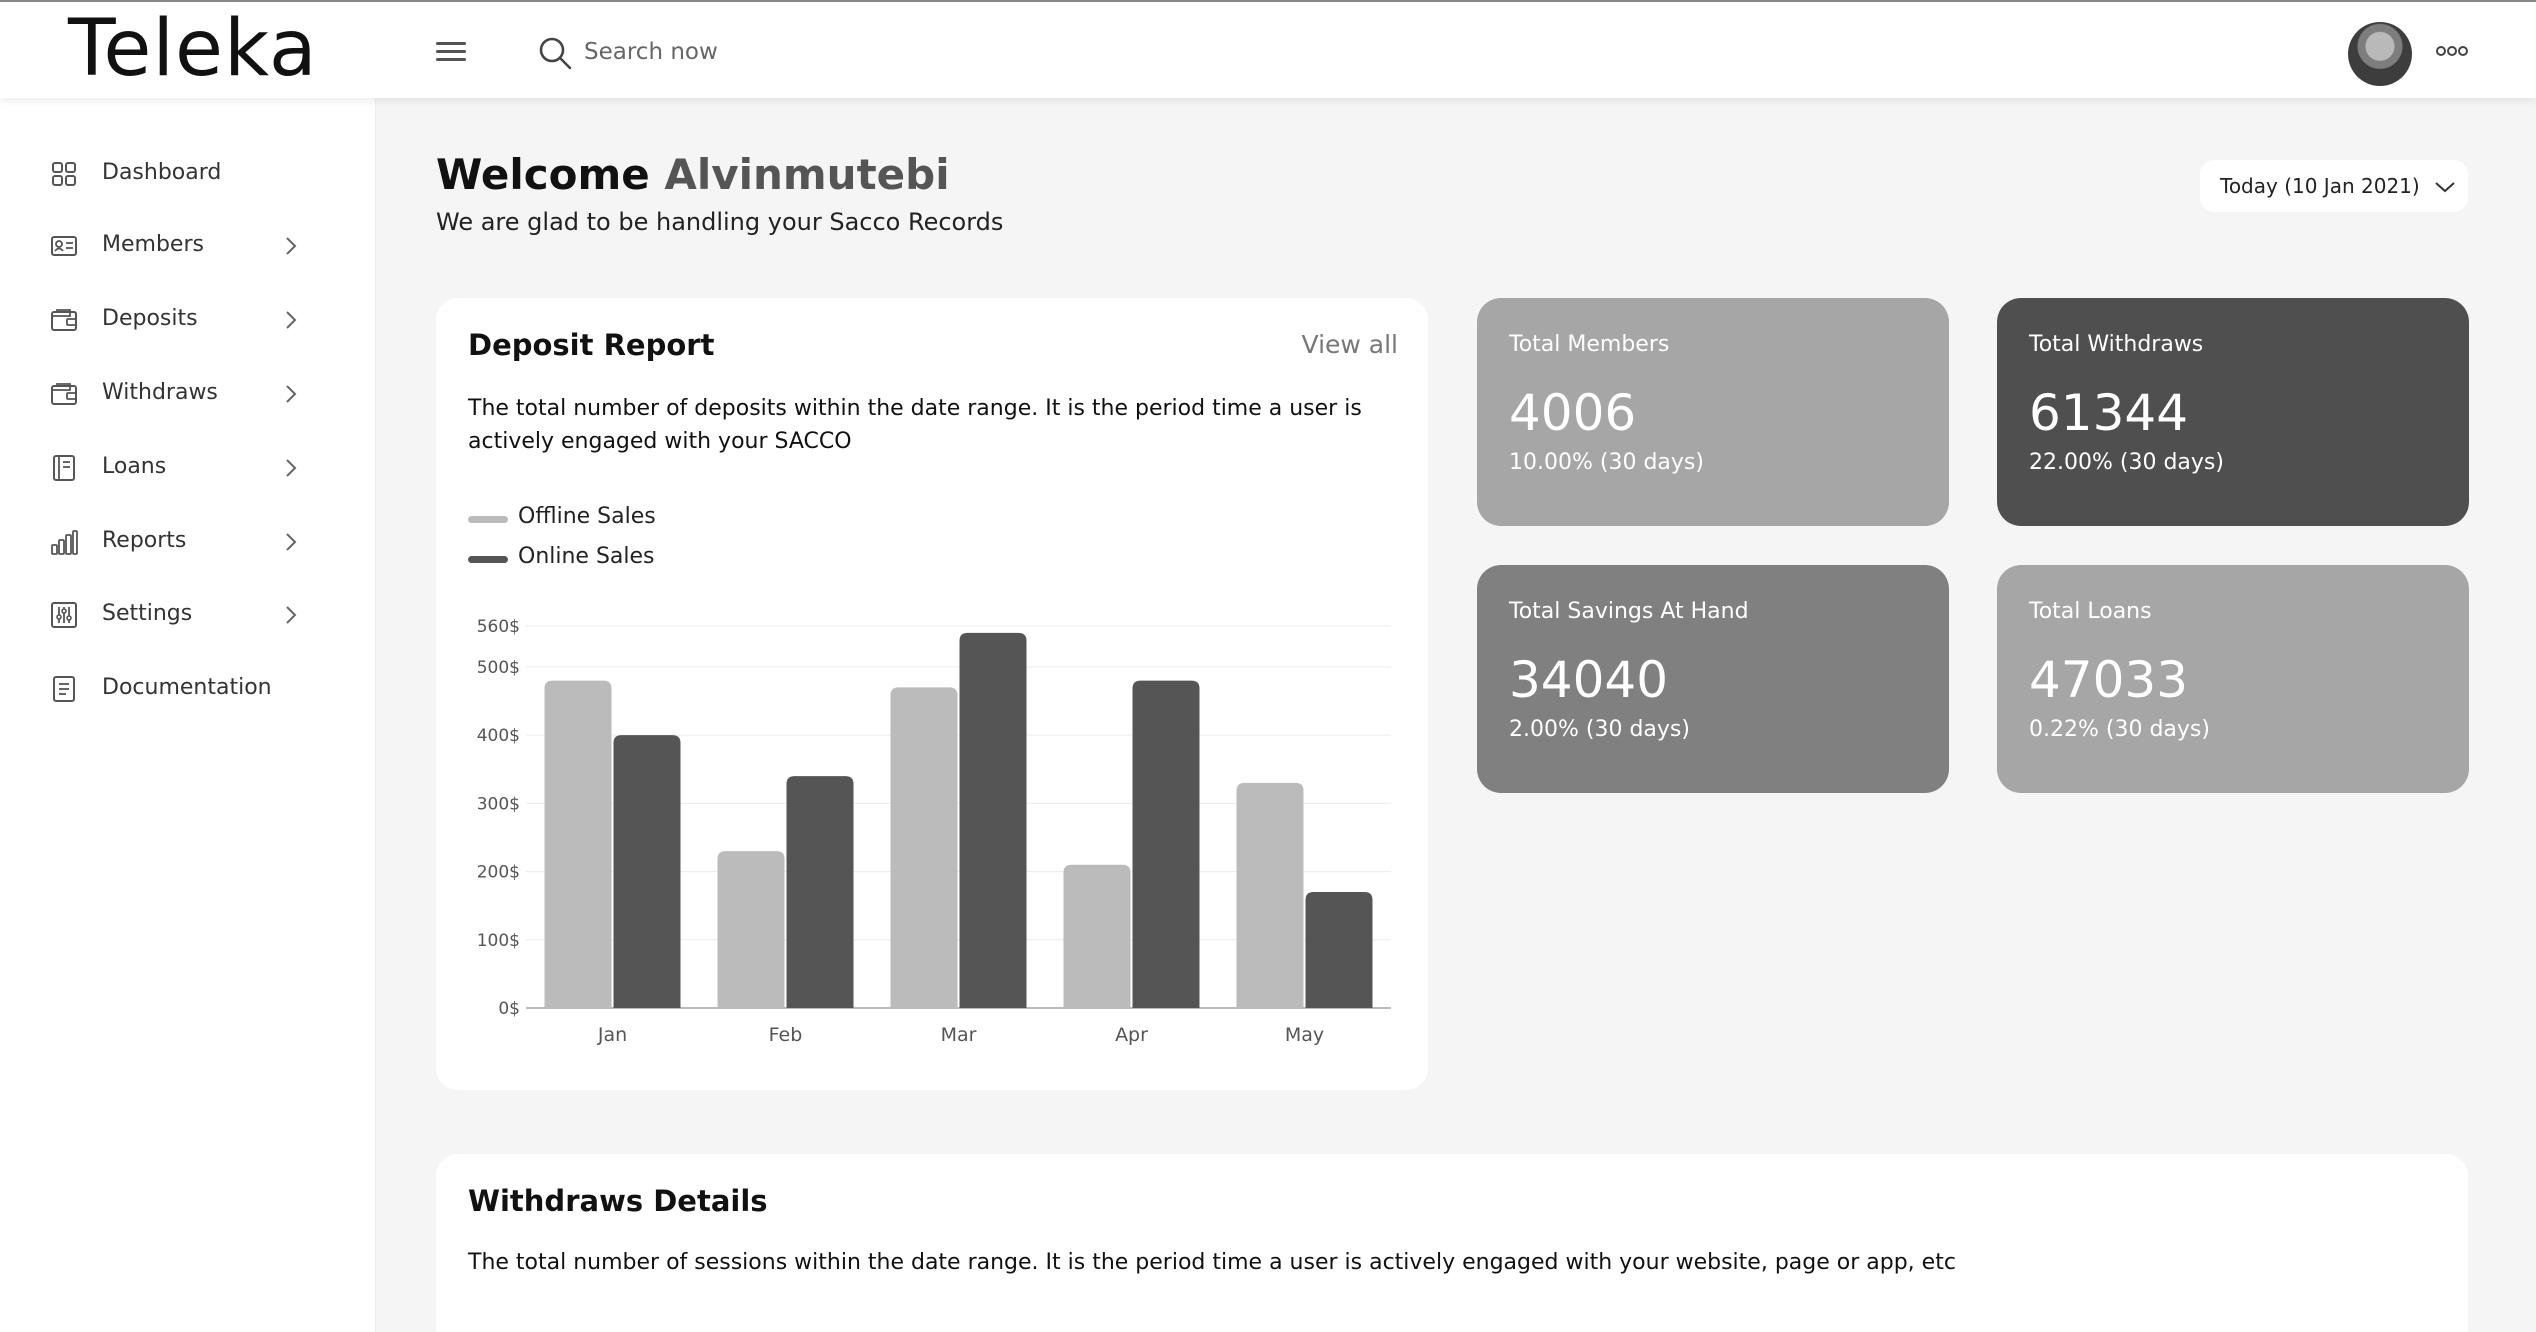 The height and width of the screenshot is (1332, 2536). What do you see at coordinates (1629, 611) in the screenshot?
I see `stat-label: Total Savings At Hand` at bounding box center [1629, 611].